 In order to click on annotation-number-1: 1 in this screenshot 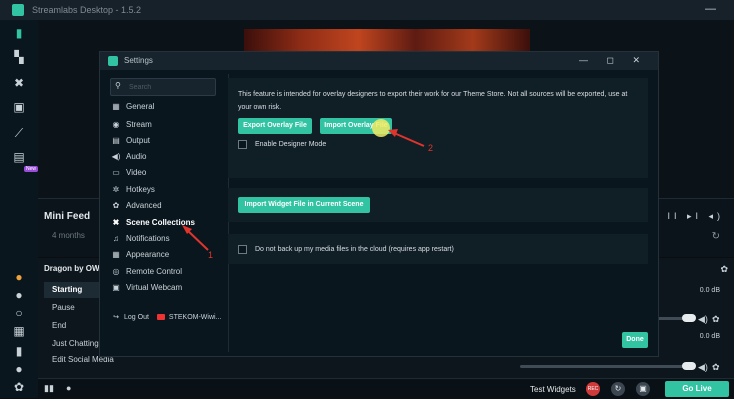, I will do `click(211, 255)`.